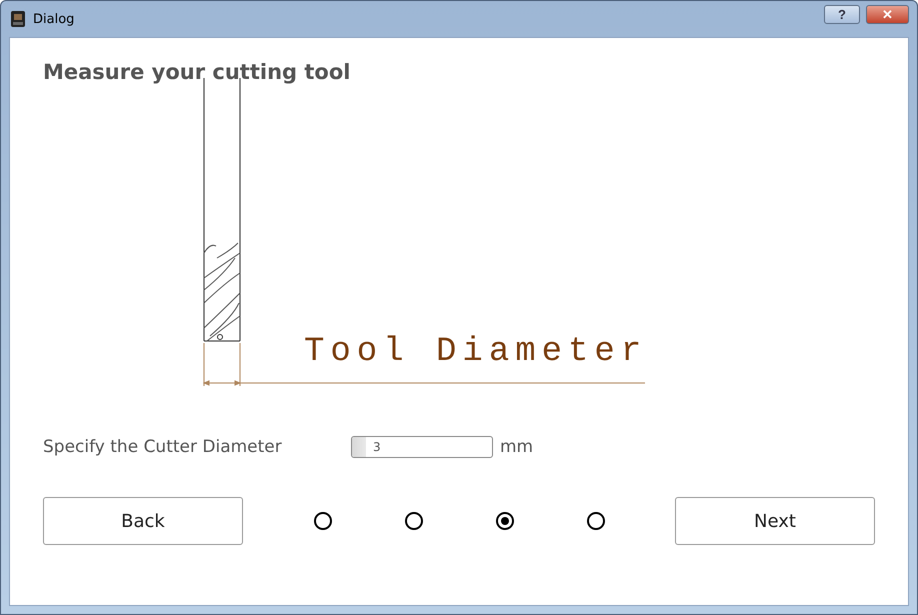 Image resolution: width=918 pixels, height=615 pixels. What do you see at coordinates (143, 521) in the screenshot?
I see `back-button: Back` at bounding box center [143, 521].